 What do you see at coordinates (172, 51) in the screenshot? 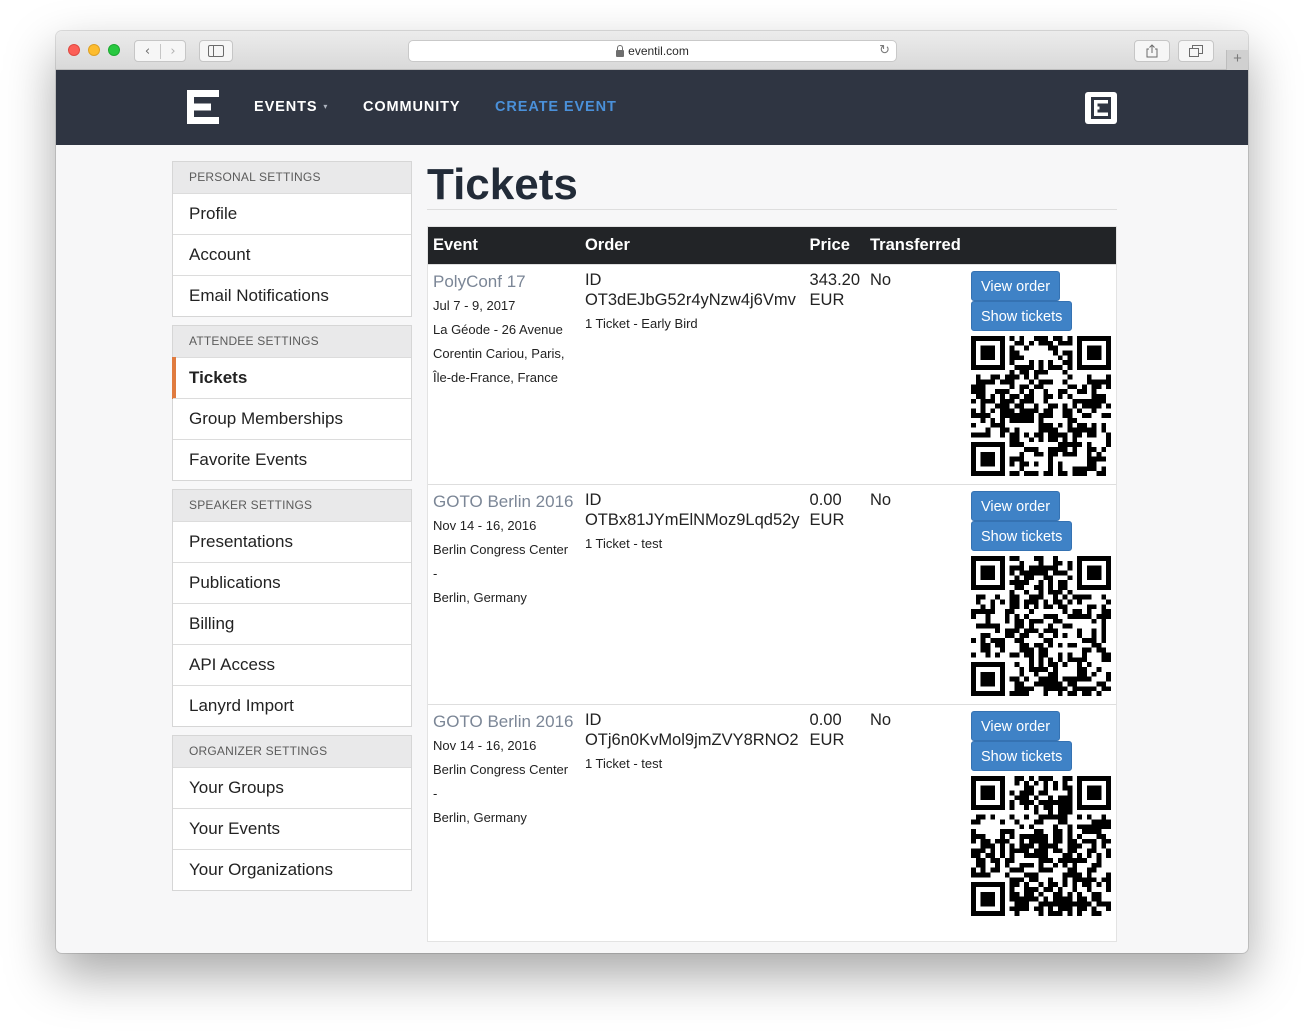
I see `forward-icon: ›` at bounding box center [172, 51].